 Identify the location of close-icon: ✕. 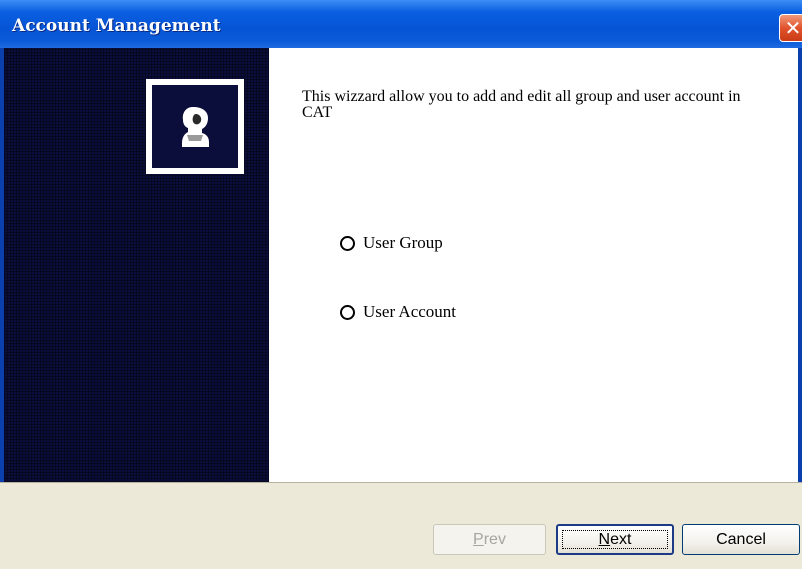
(793, 28).